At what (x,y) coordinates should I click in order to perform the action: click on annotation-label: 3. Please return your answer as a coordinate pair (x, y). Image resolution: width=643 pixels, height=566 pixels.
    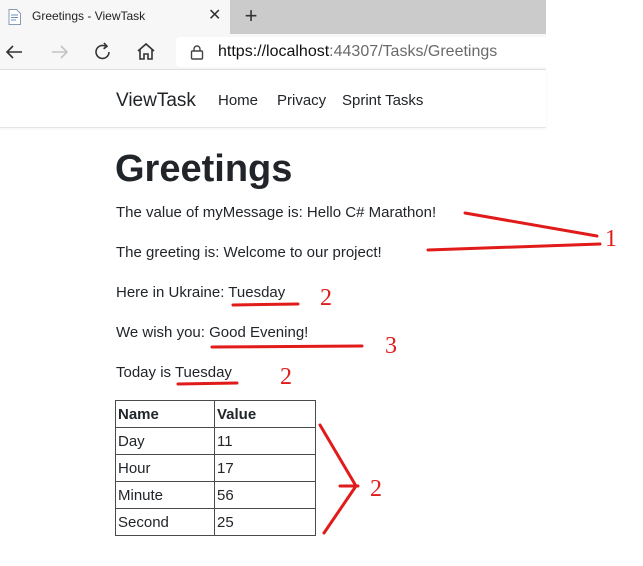
    Looking at the image, I should click on (391, 346).